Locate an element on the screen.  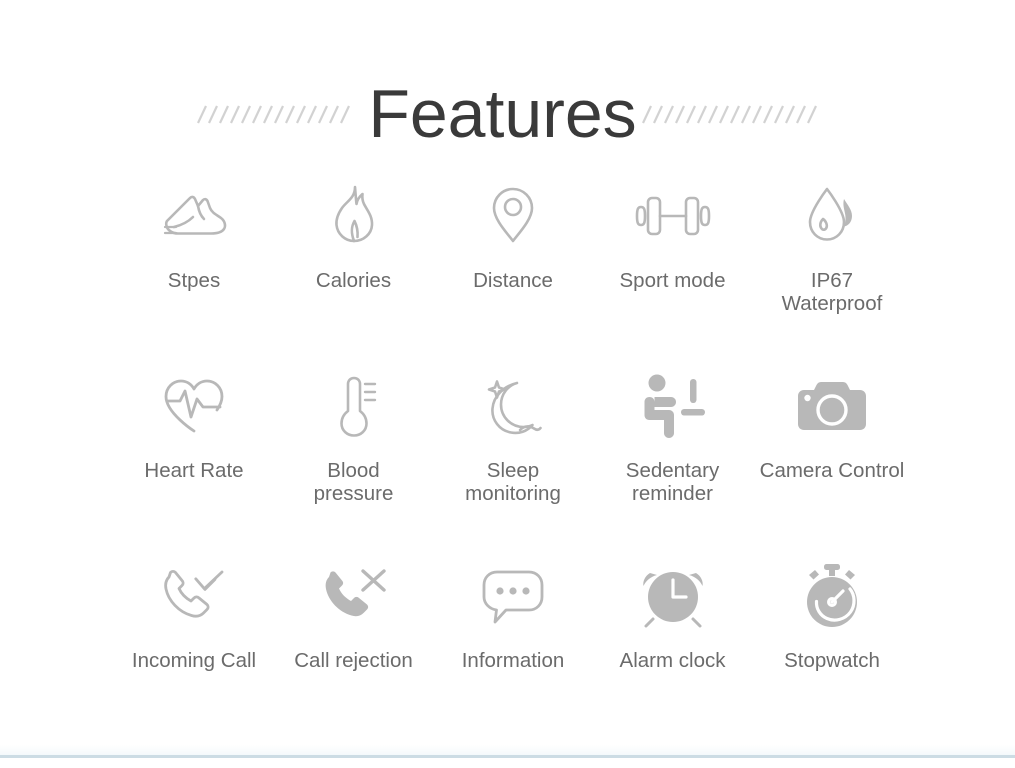
feature-item-incoming-call: Incoming Call is located at coordinates (194, 615).